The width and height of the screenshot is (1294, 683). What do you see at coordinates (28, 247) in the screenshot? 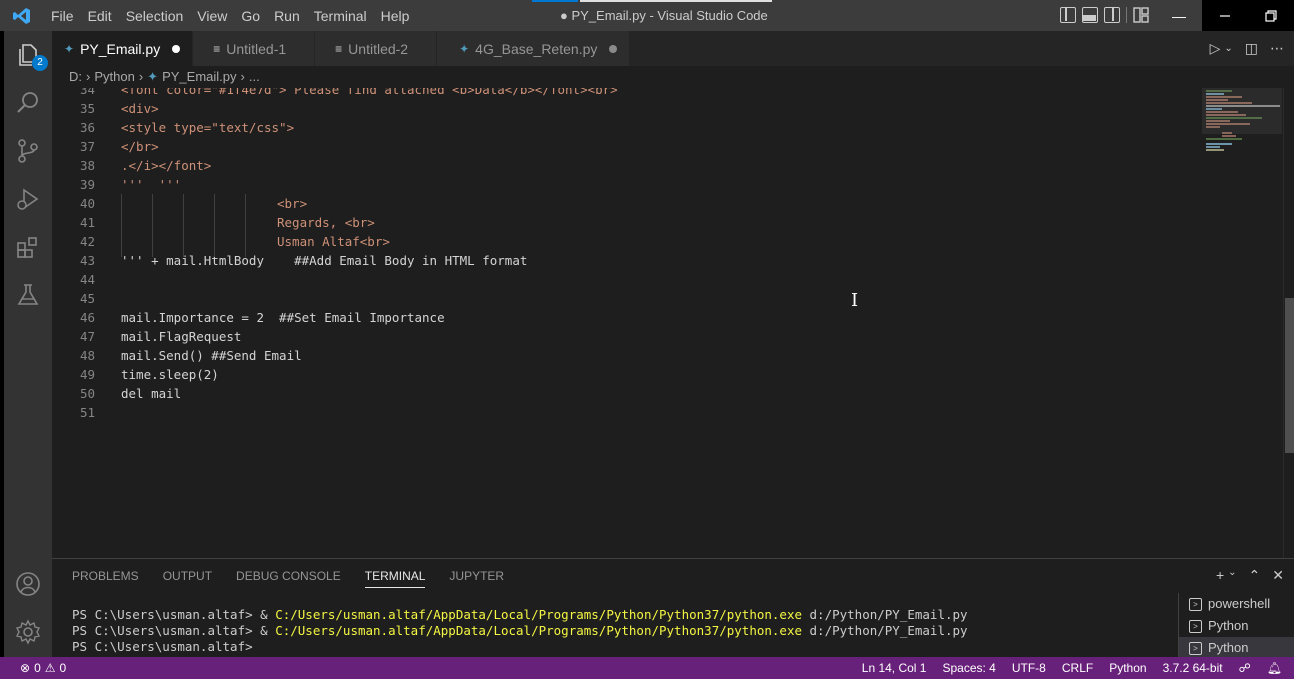
I see `extensions-icon` at bounding box center [28, 247].